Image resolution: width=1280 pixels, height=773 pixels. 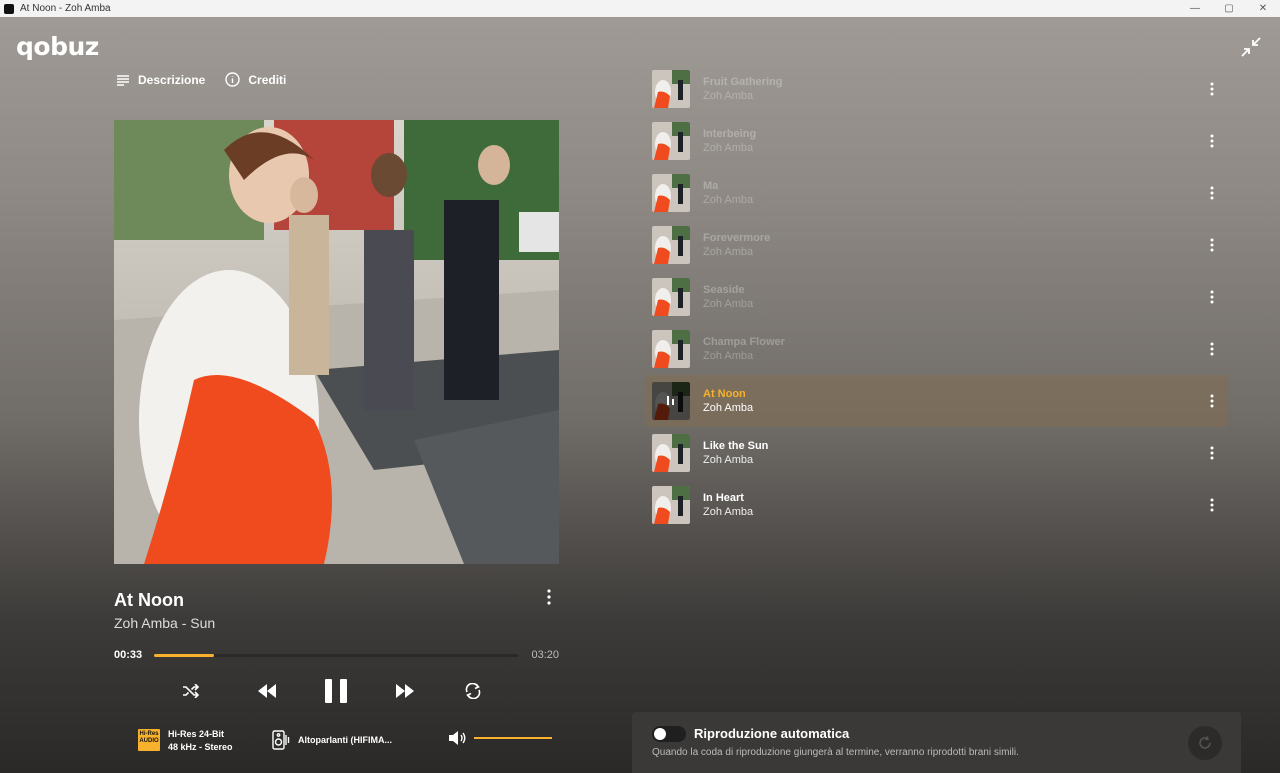 I want to click on queue-item: Seaside Zoh Amba, so click(x=936, y=297).